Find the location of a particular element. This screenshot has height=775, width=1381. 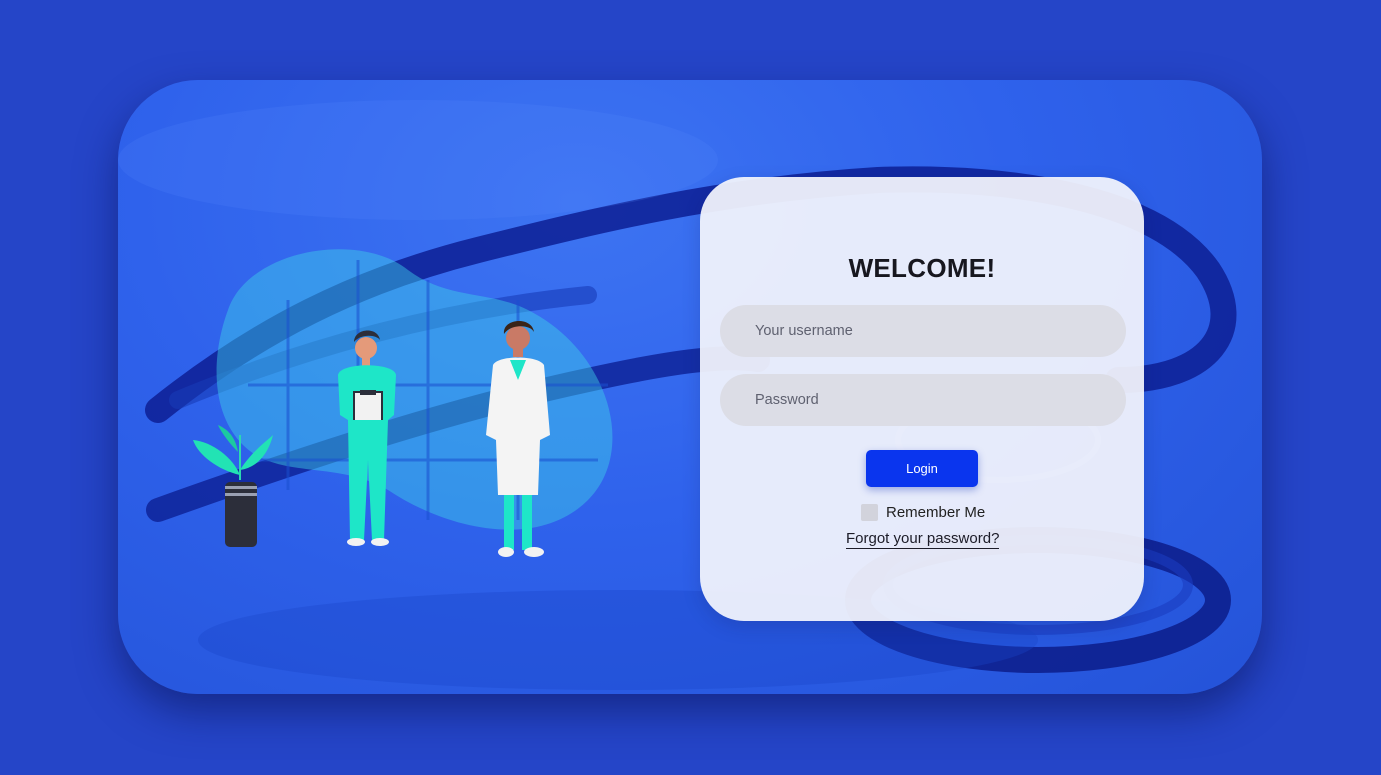

remember-me-row: Remember Me is located at coordinates (923, 512).